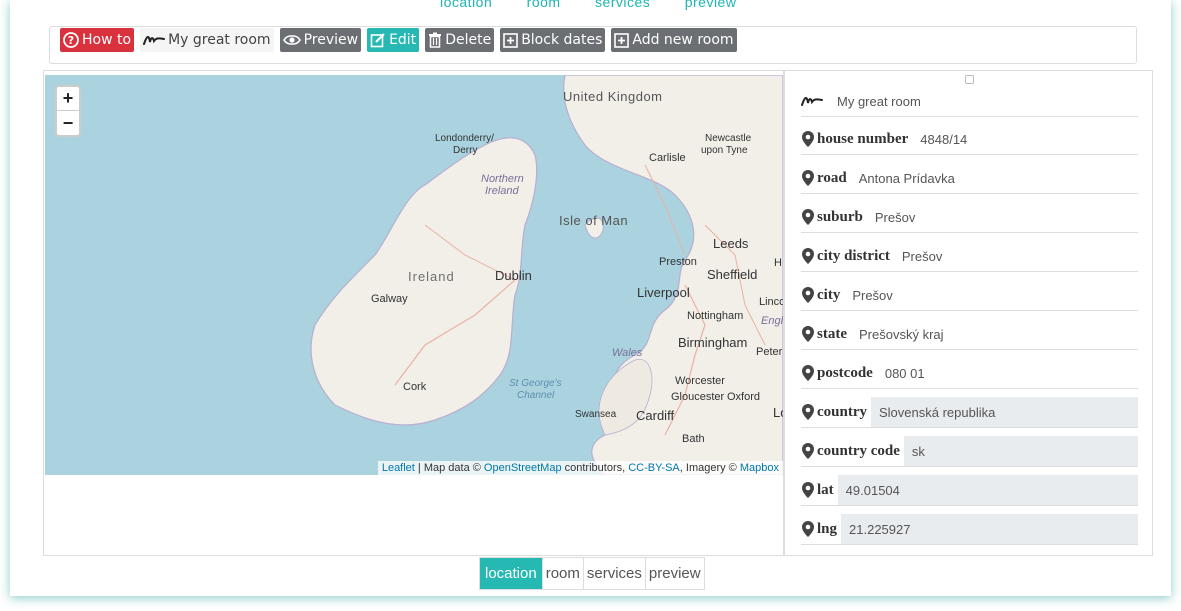 This screenshot has width=1181, height=611. What do you see at coordinates (989, 529) in the screenshot?
I see `lng-input: 21.225927` at bounding box center [989, 529].